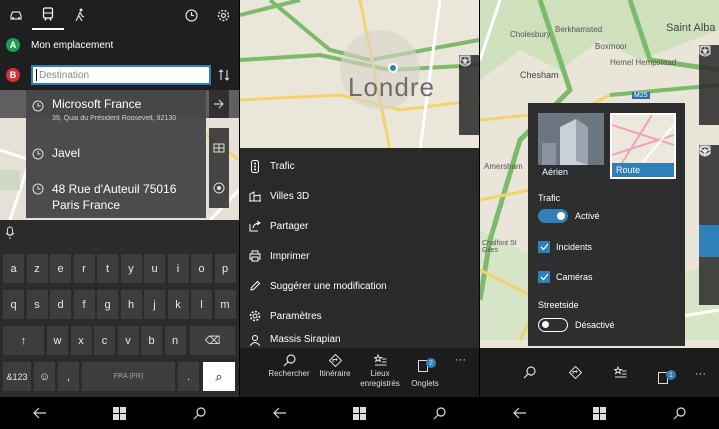 This screenshot has height=429, width=719. I want to click on map-place-label: Chalfont St Giles, so click(499, 247).